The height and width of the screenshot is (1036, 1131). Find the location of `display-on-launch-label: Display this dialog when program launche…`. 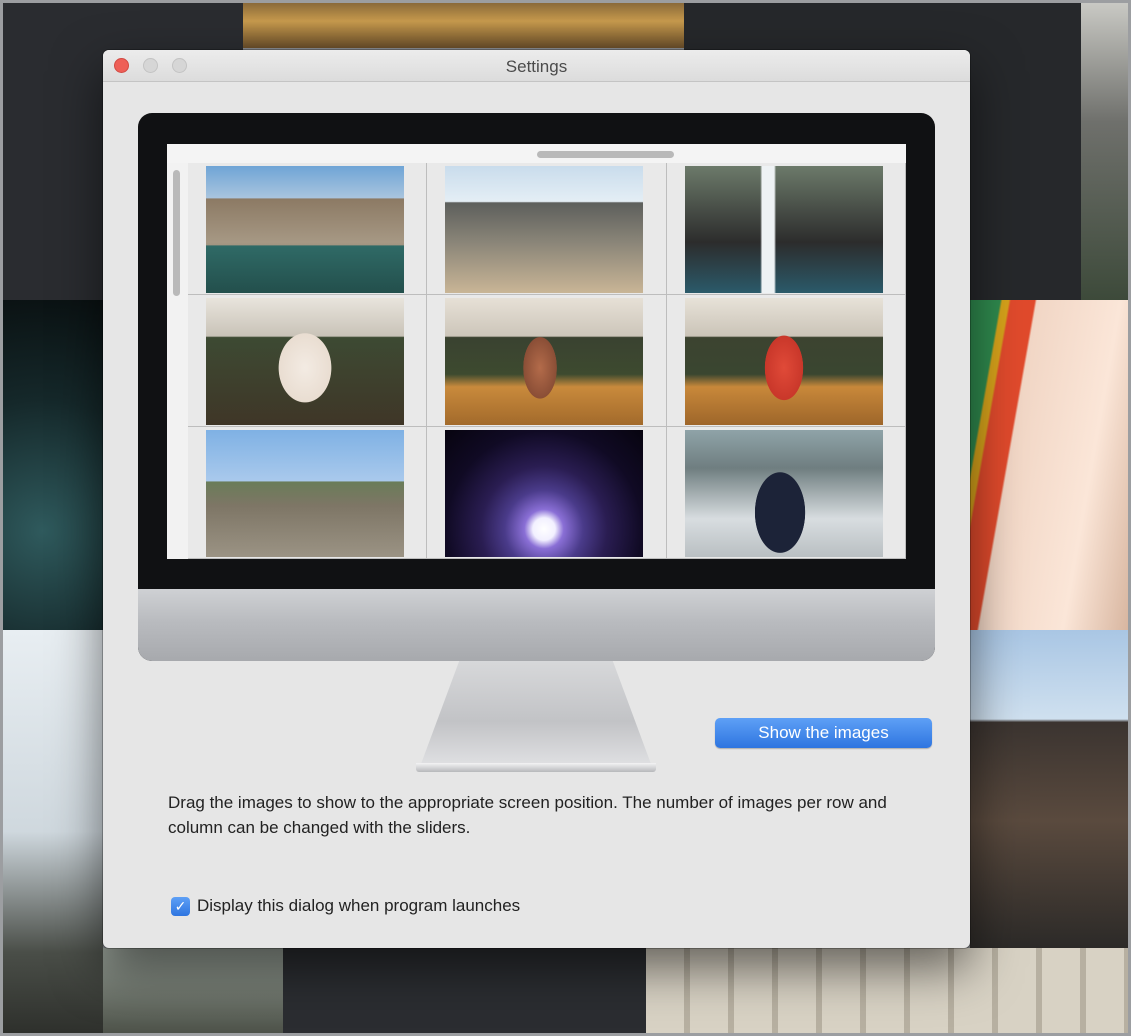

display-on-launch-label: Display this dialog when program launche… is located at coordinates (358, 906).